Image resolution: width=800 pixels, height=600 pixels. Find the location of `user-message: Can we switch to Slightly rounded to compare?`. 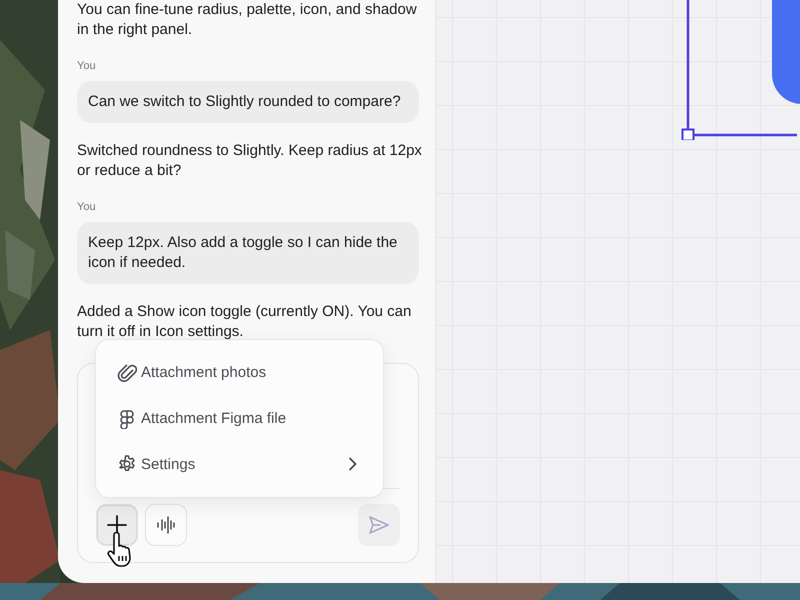

user-message: Can we switch to Slightly rounded to compare? is located at coordinates (248, 102).